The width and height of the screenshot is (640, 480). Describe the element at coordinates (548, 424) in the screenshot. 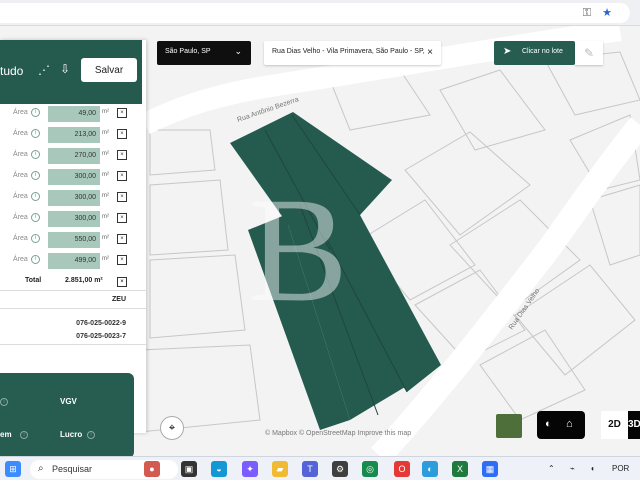

I see `contrast-icon: ◐` at that location.